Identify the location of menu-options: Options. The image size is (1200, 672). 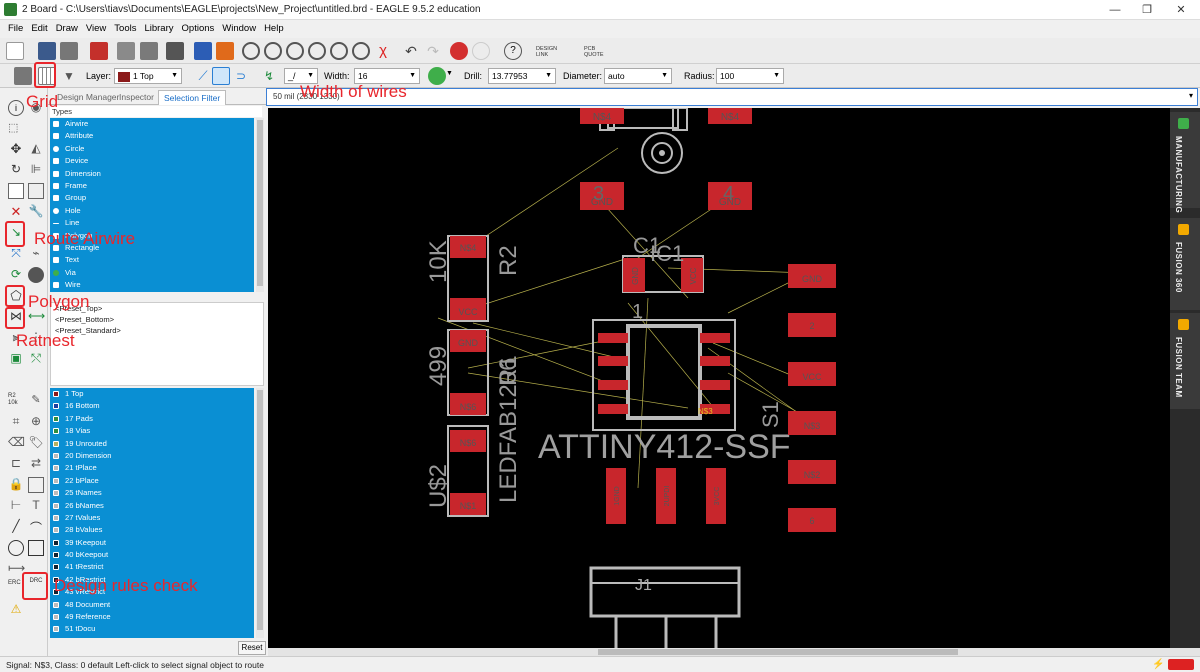
(198, 29).